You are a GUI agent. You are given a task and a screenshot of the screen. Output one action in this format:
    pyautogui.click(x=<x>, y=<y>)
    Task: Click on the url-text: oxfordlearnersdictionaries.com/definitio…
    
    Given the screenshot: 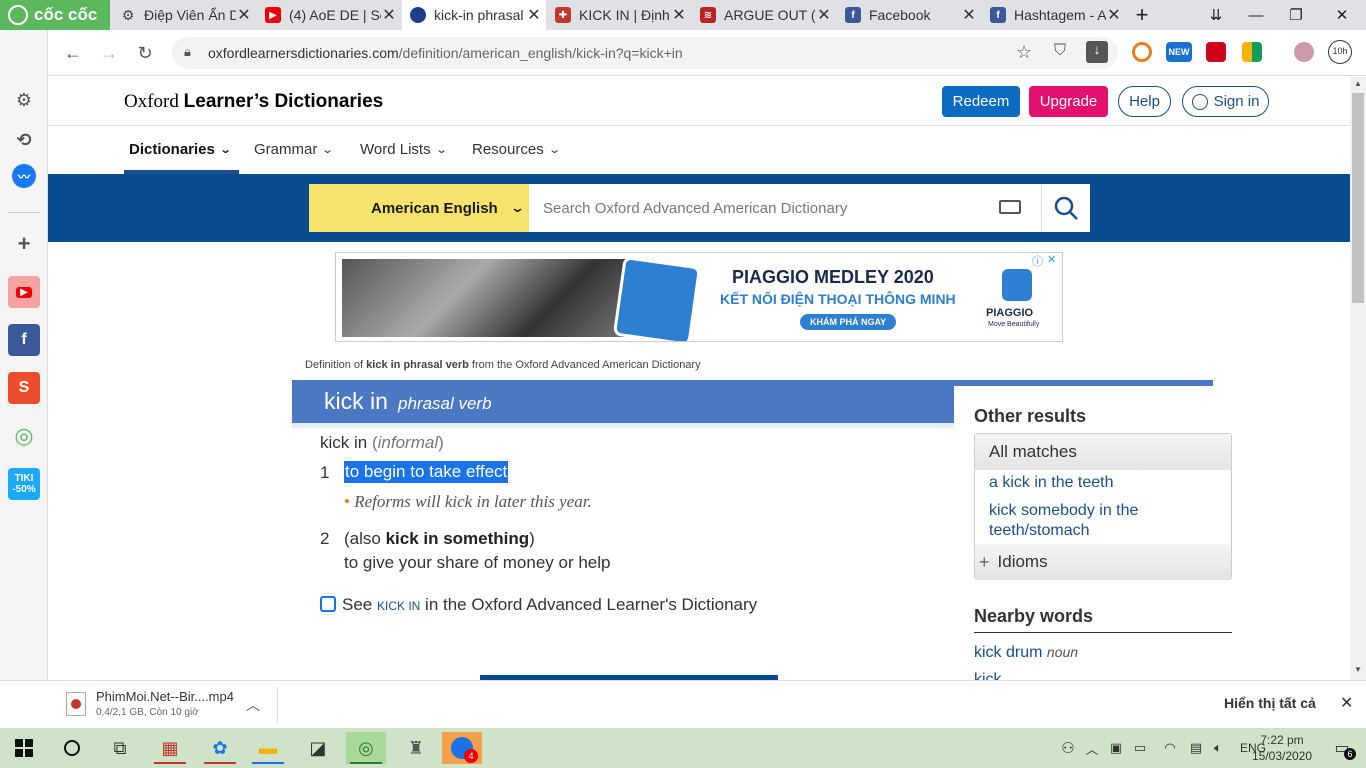 What is the action you would take?
    pyautogui.click(x=445, y=53)
    